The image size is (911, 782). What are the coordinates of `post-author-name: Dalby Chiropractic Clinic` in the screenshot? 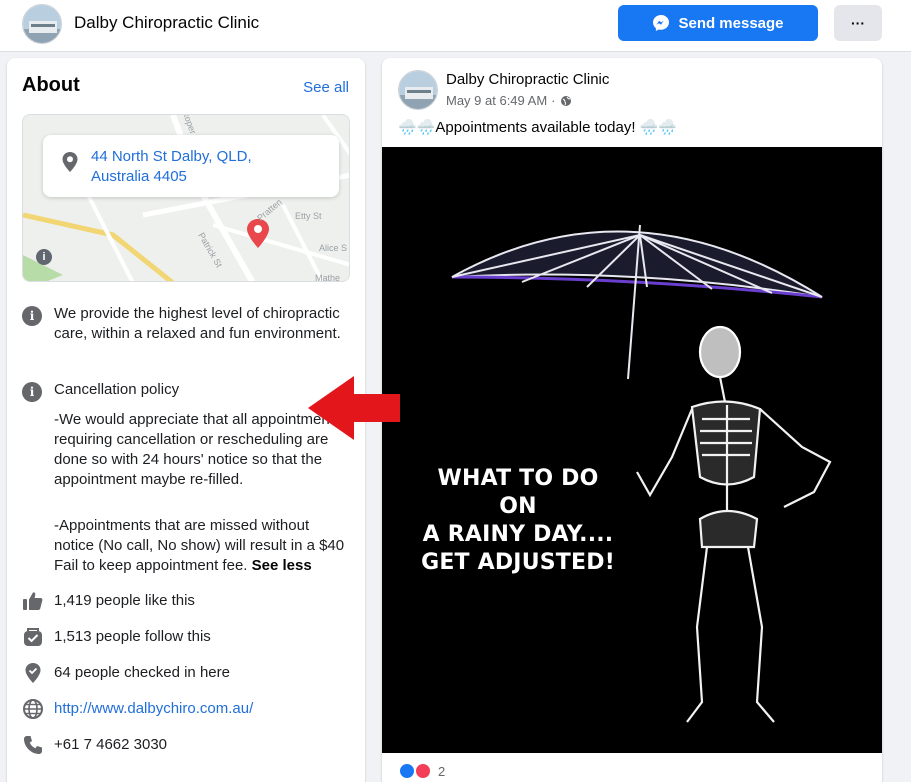 It's located at (527, 79).